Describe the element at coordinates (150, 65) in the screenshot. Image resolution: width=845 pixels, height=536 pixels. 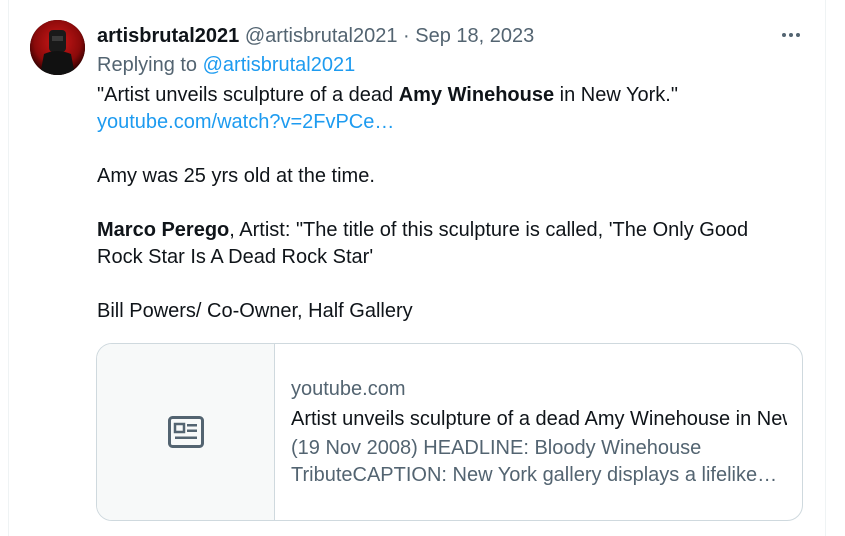
I see `replying-to-label: Replying to` at that location.